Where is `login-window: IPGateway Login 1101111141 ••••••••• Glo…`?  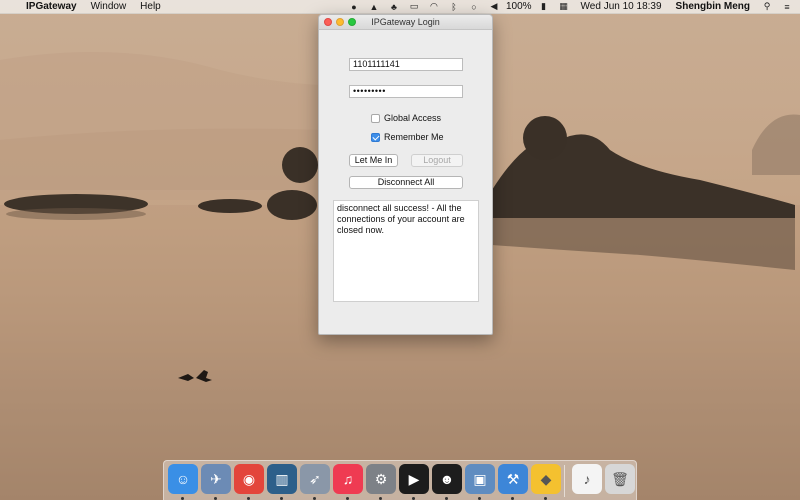 login-window: IPGateway Login 1101111141 ••••••••• Glo… is located at coordinates (405, 174).